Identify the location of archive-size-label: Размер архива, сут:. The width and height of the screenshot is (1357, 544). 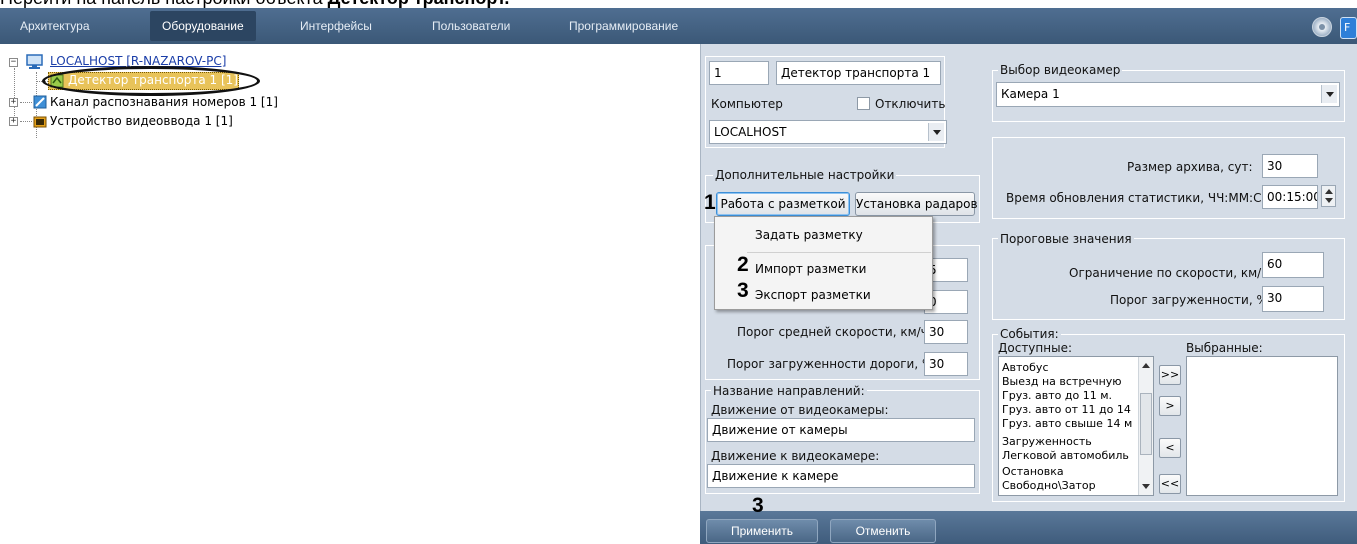
(1190, 167).